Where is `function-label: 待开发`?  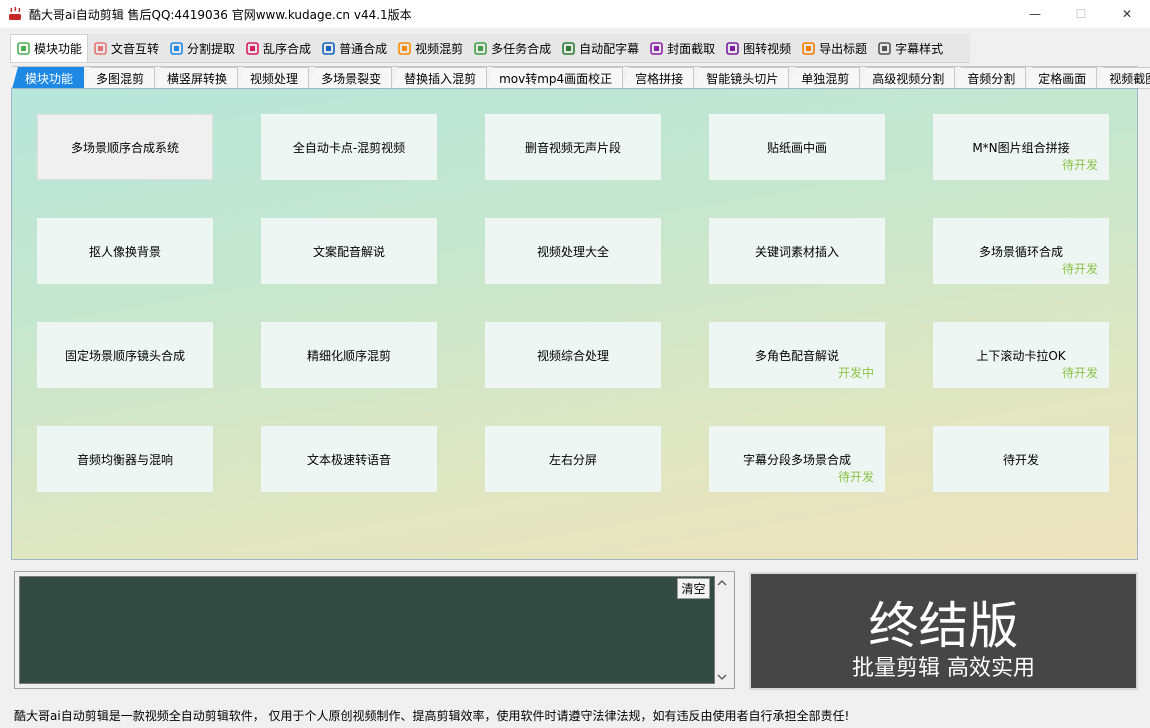 function-label: 待开发 is located at coordinates (1020, 459).